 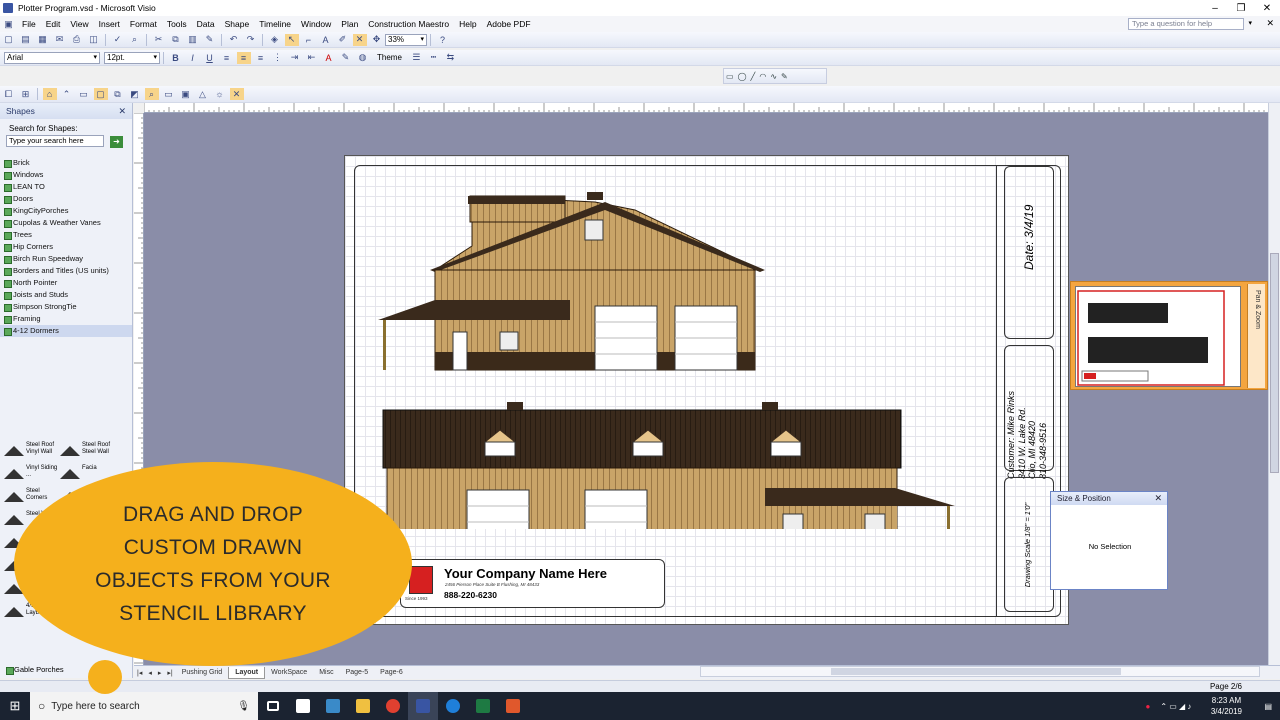 I want to click on stencil-item: 4-12 Dormers, so click(x=66, y=331).